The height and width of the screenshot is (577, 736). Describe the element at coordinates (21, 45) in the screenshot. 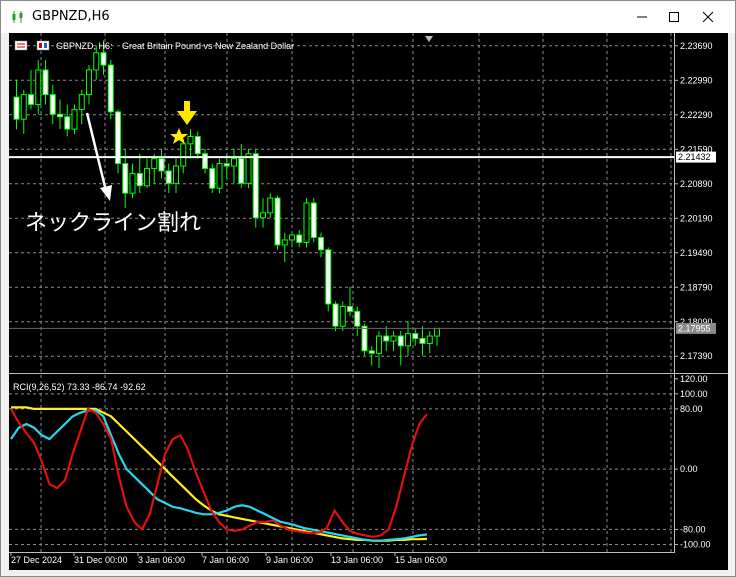

I see `menu-icon` at that location.